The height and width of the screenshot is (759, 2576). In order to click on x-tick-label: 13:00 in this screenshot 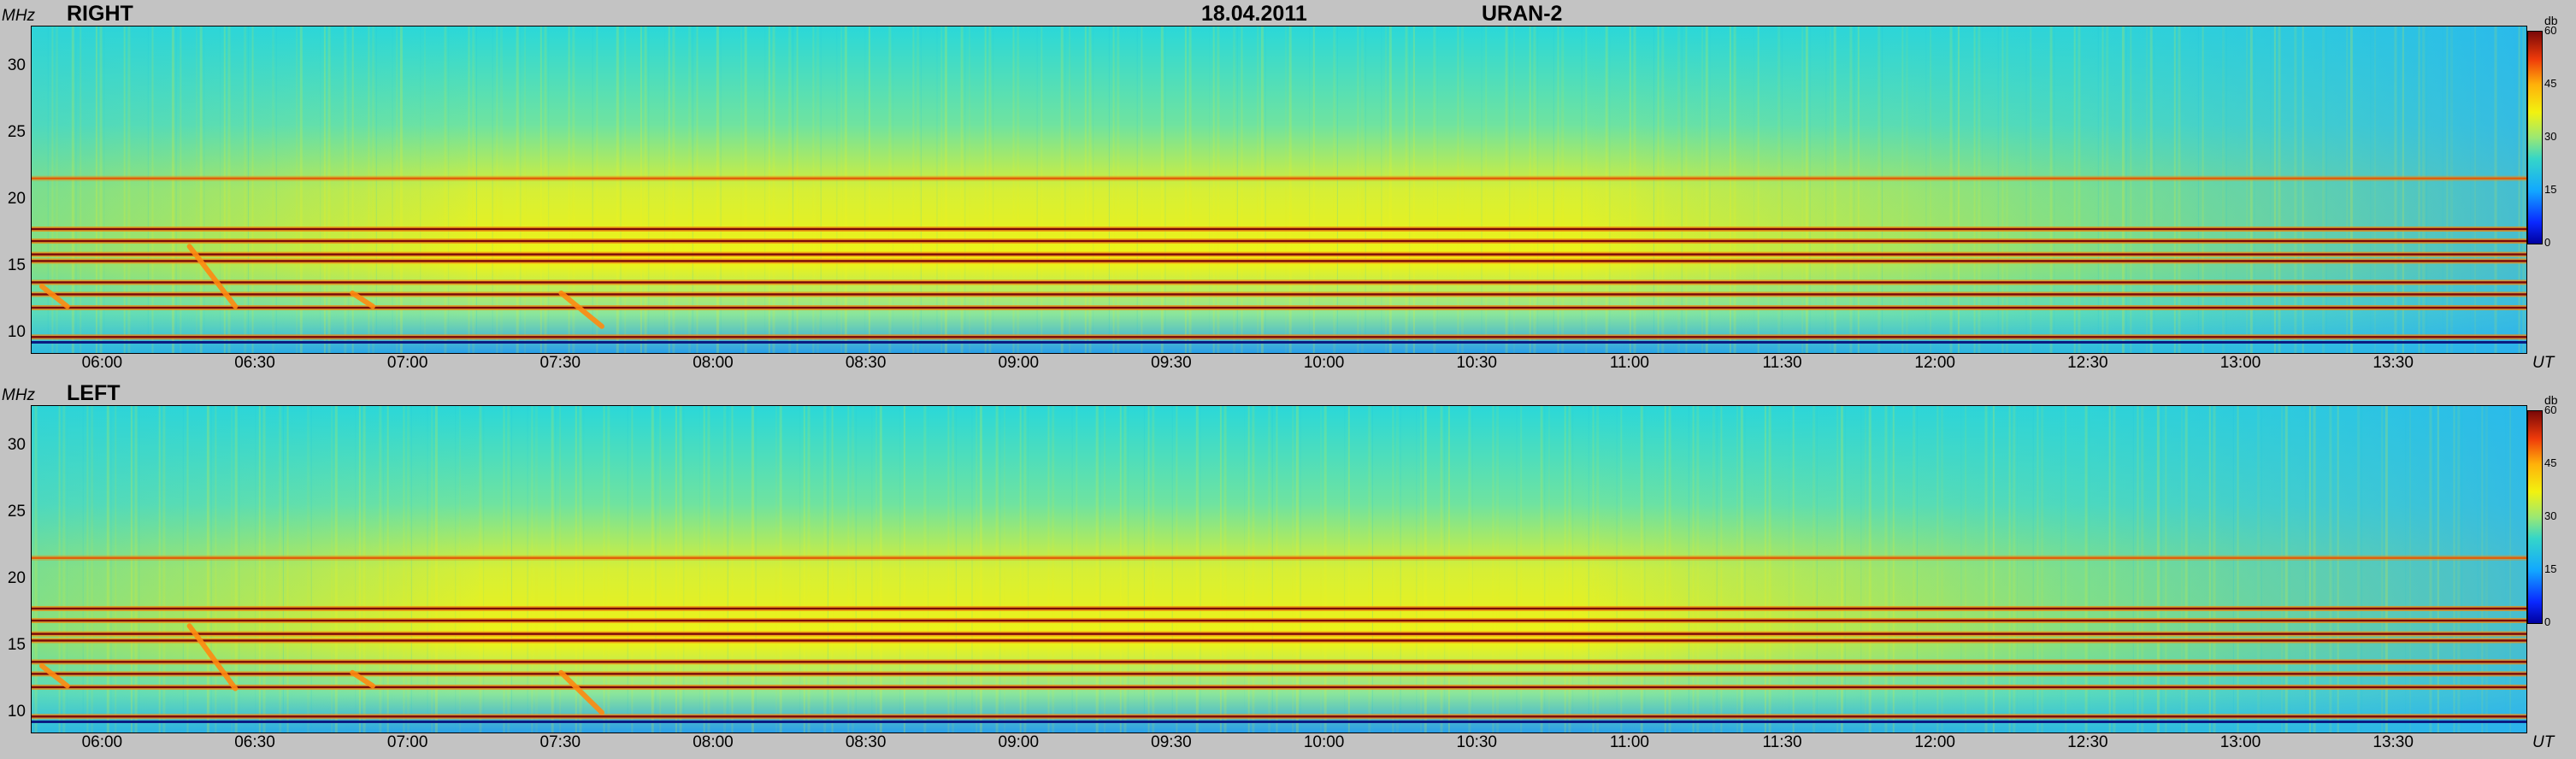, I will do `click(2240, 363)`.